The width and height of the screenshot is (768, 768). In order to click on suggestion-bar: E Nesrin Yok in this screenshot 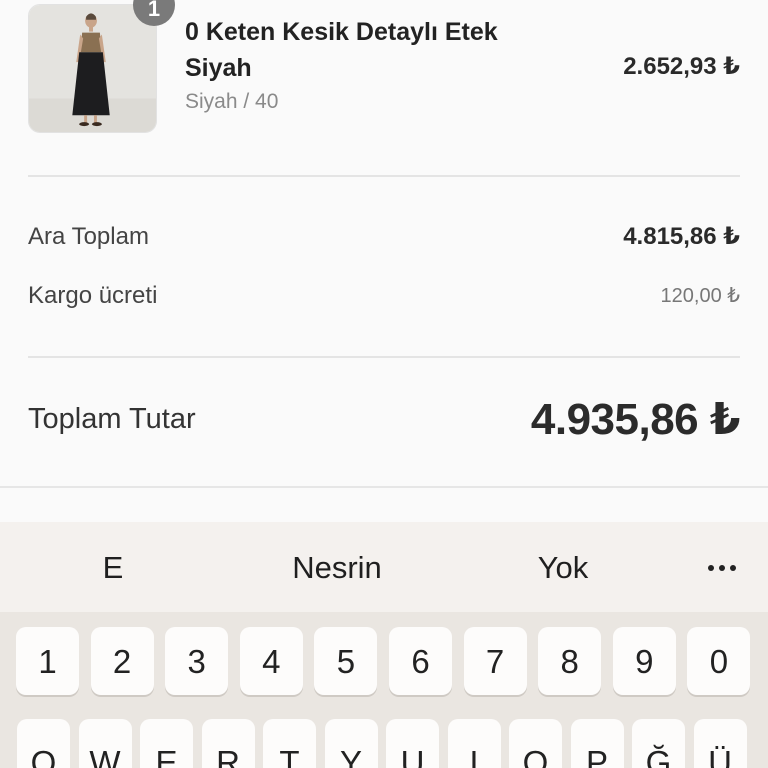, I will do `click(384, 567)`.